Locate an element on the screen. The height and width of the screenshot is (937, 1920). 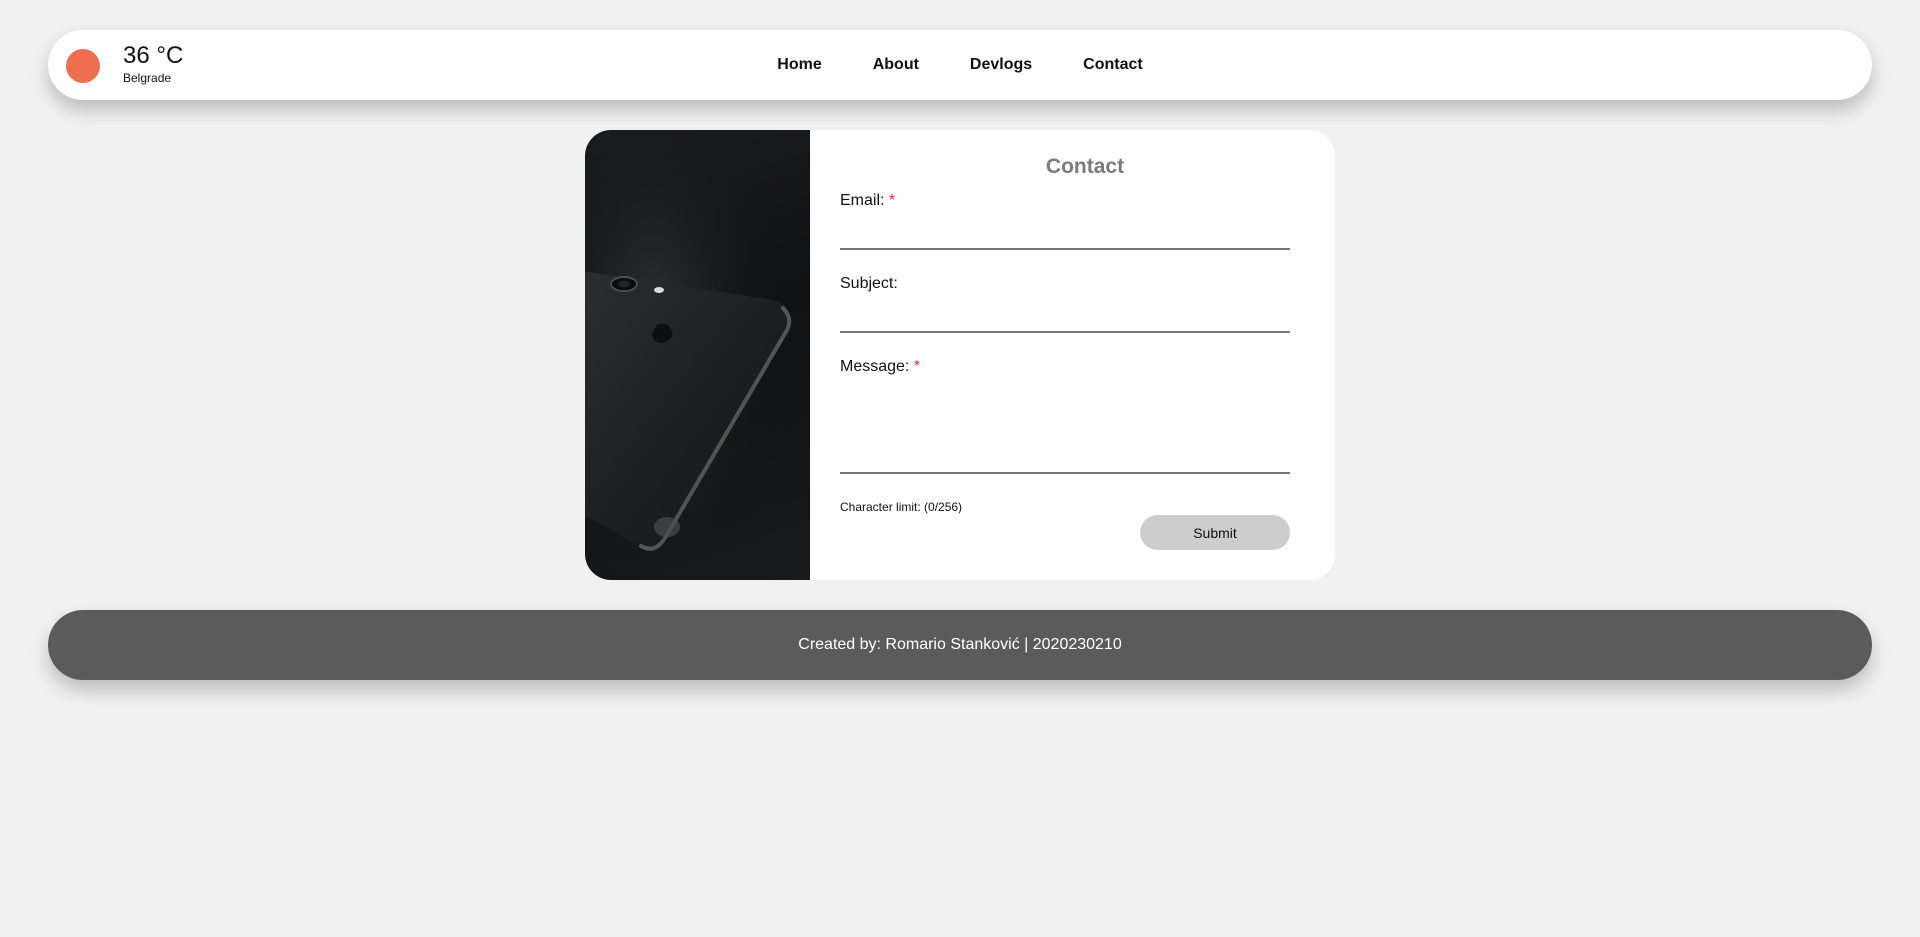
main-nav: Home About Devlogs Contact is located at coordinates (960, 65).